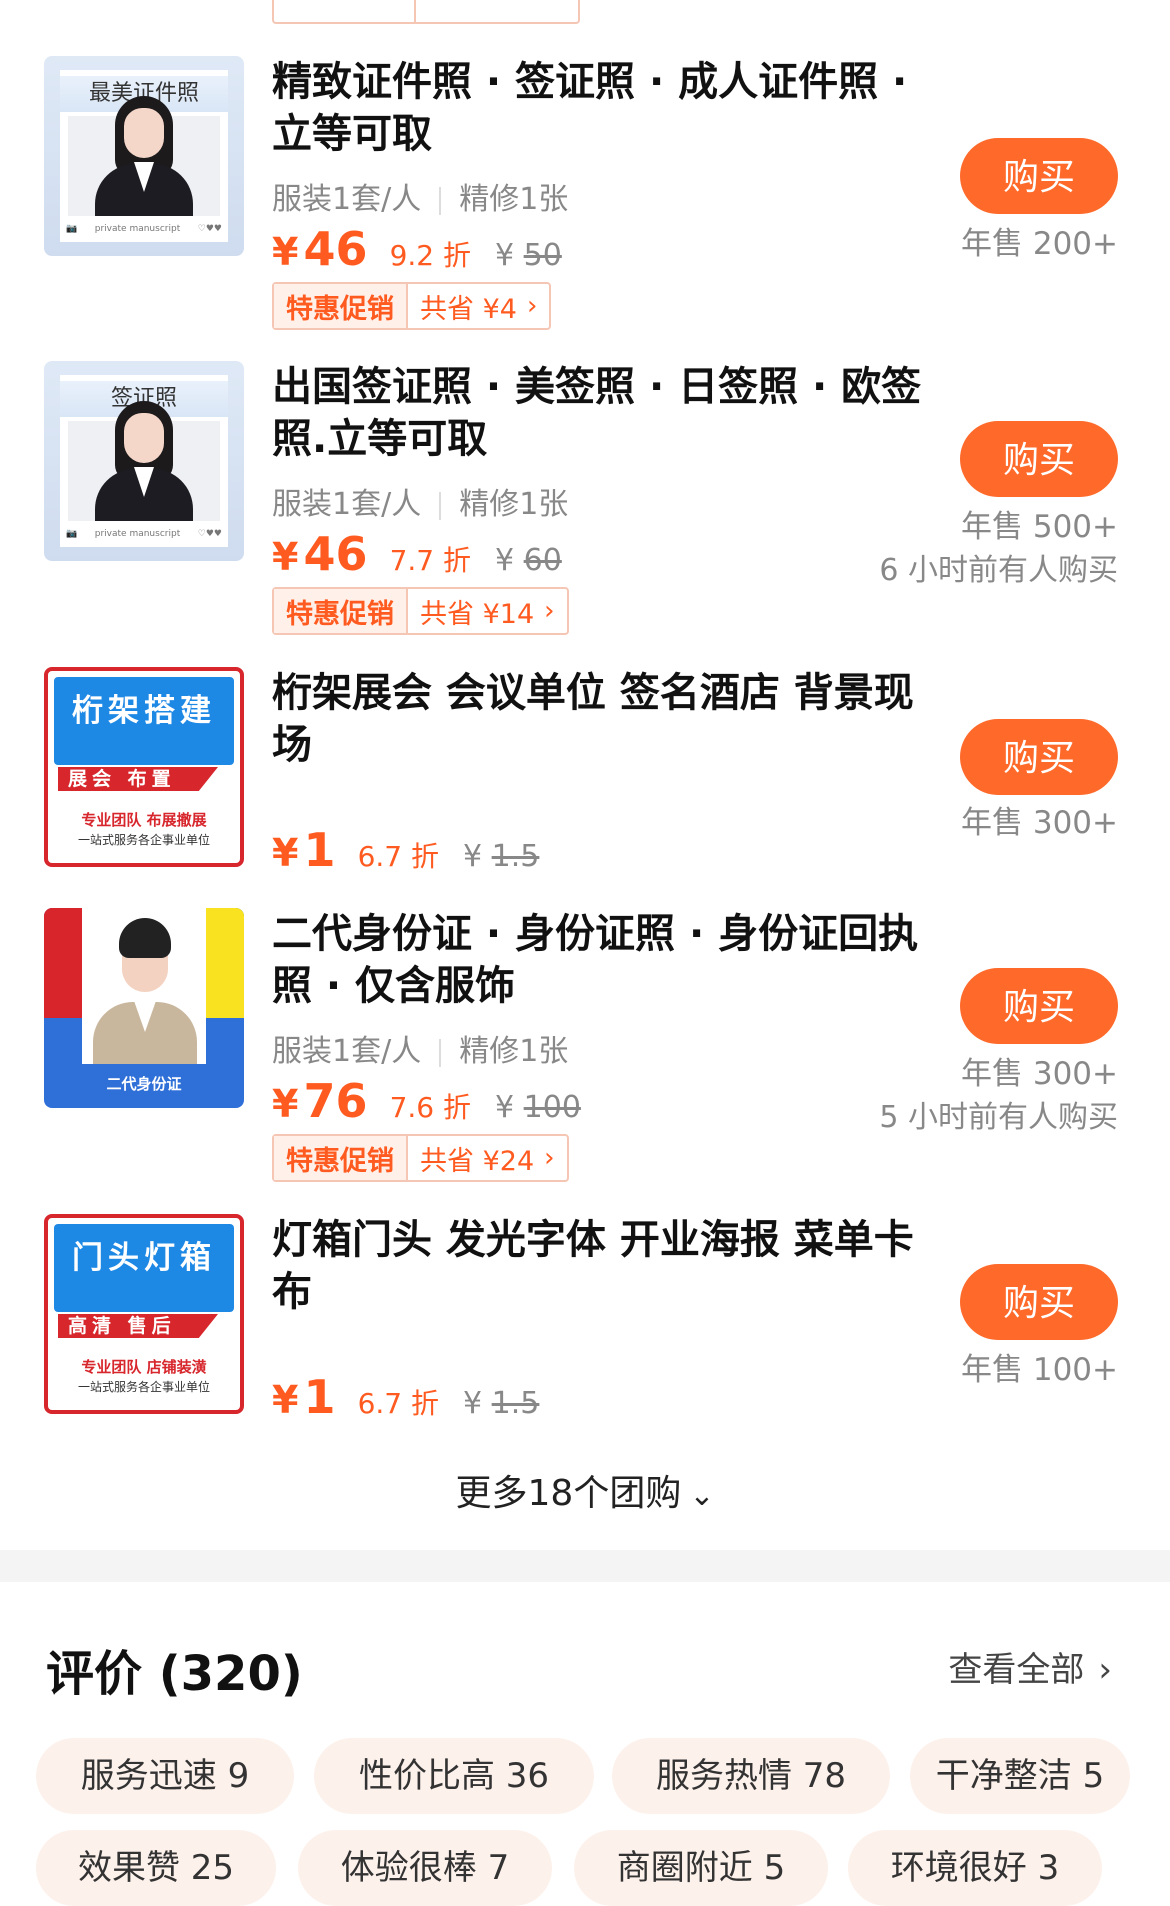  Describe the element at coordinates (174, 1674) in the screenshot. I see `reviews-title: 评价 (320)` at that location.